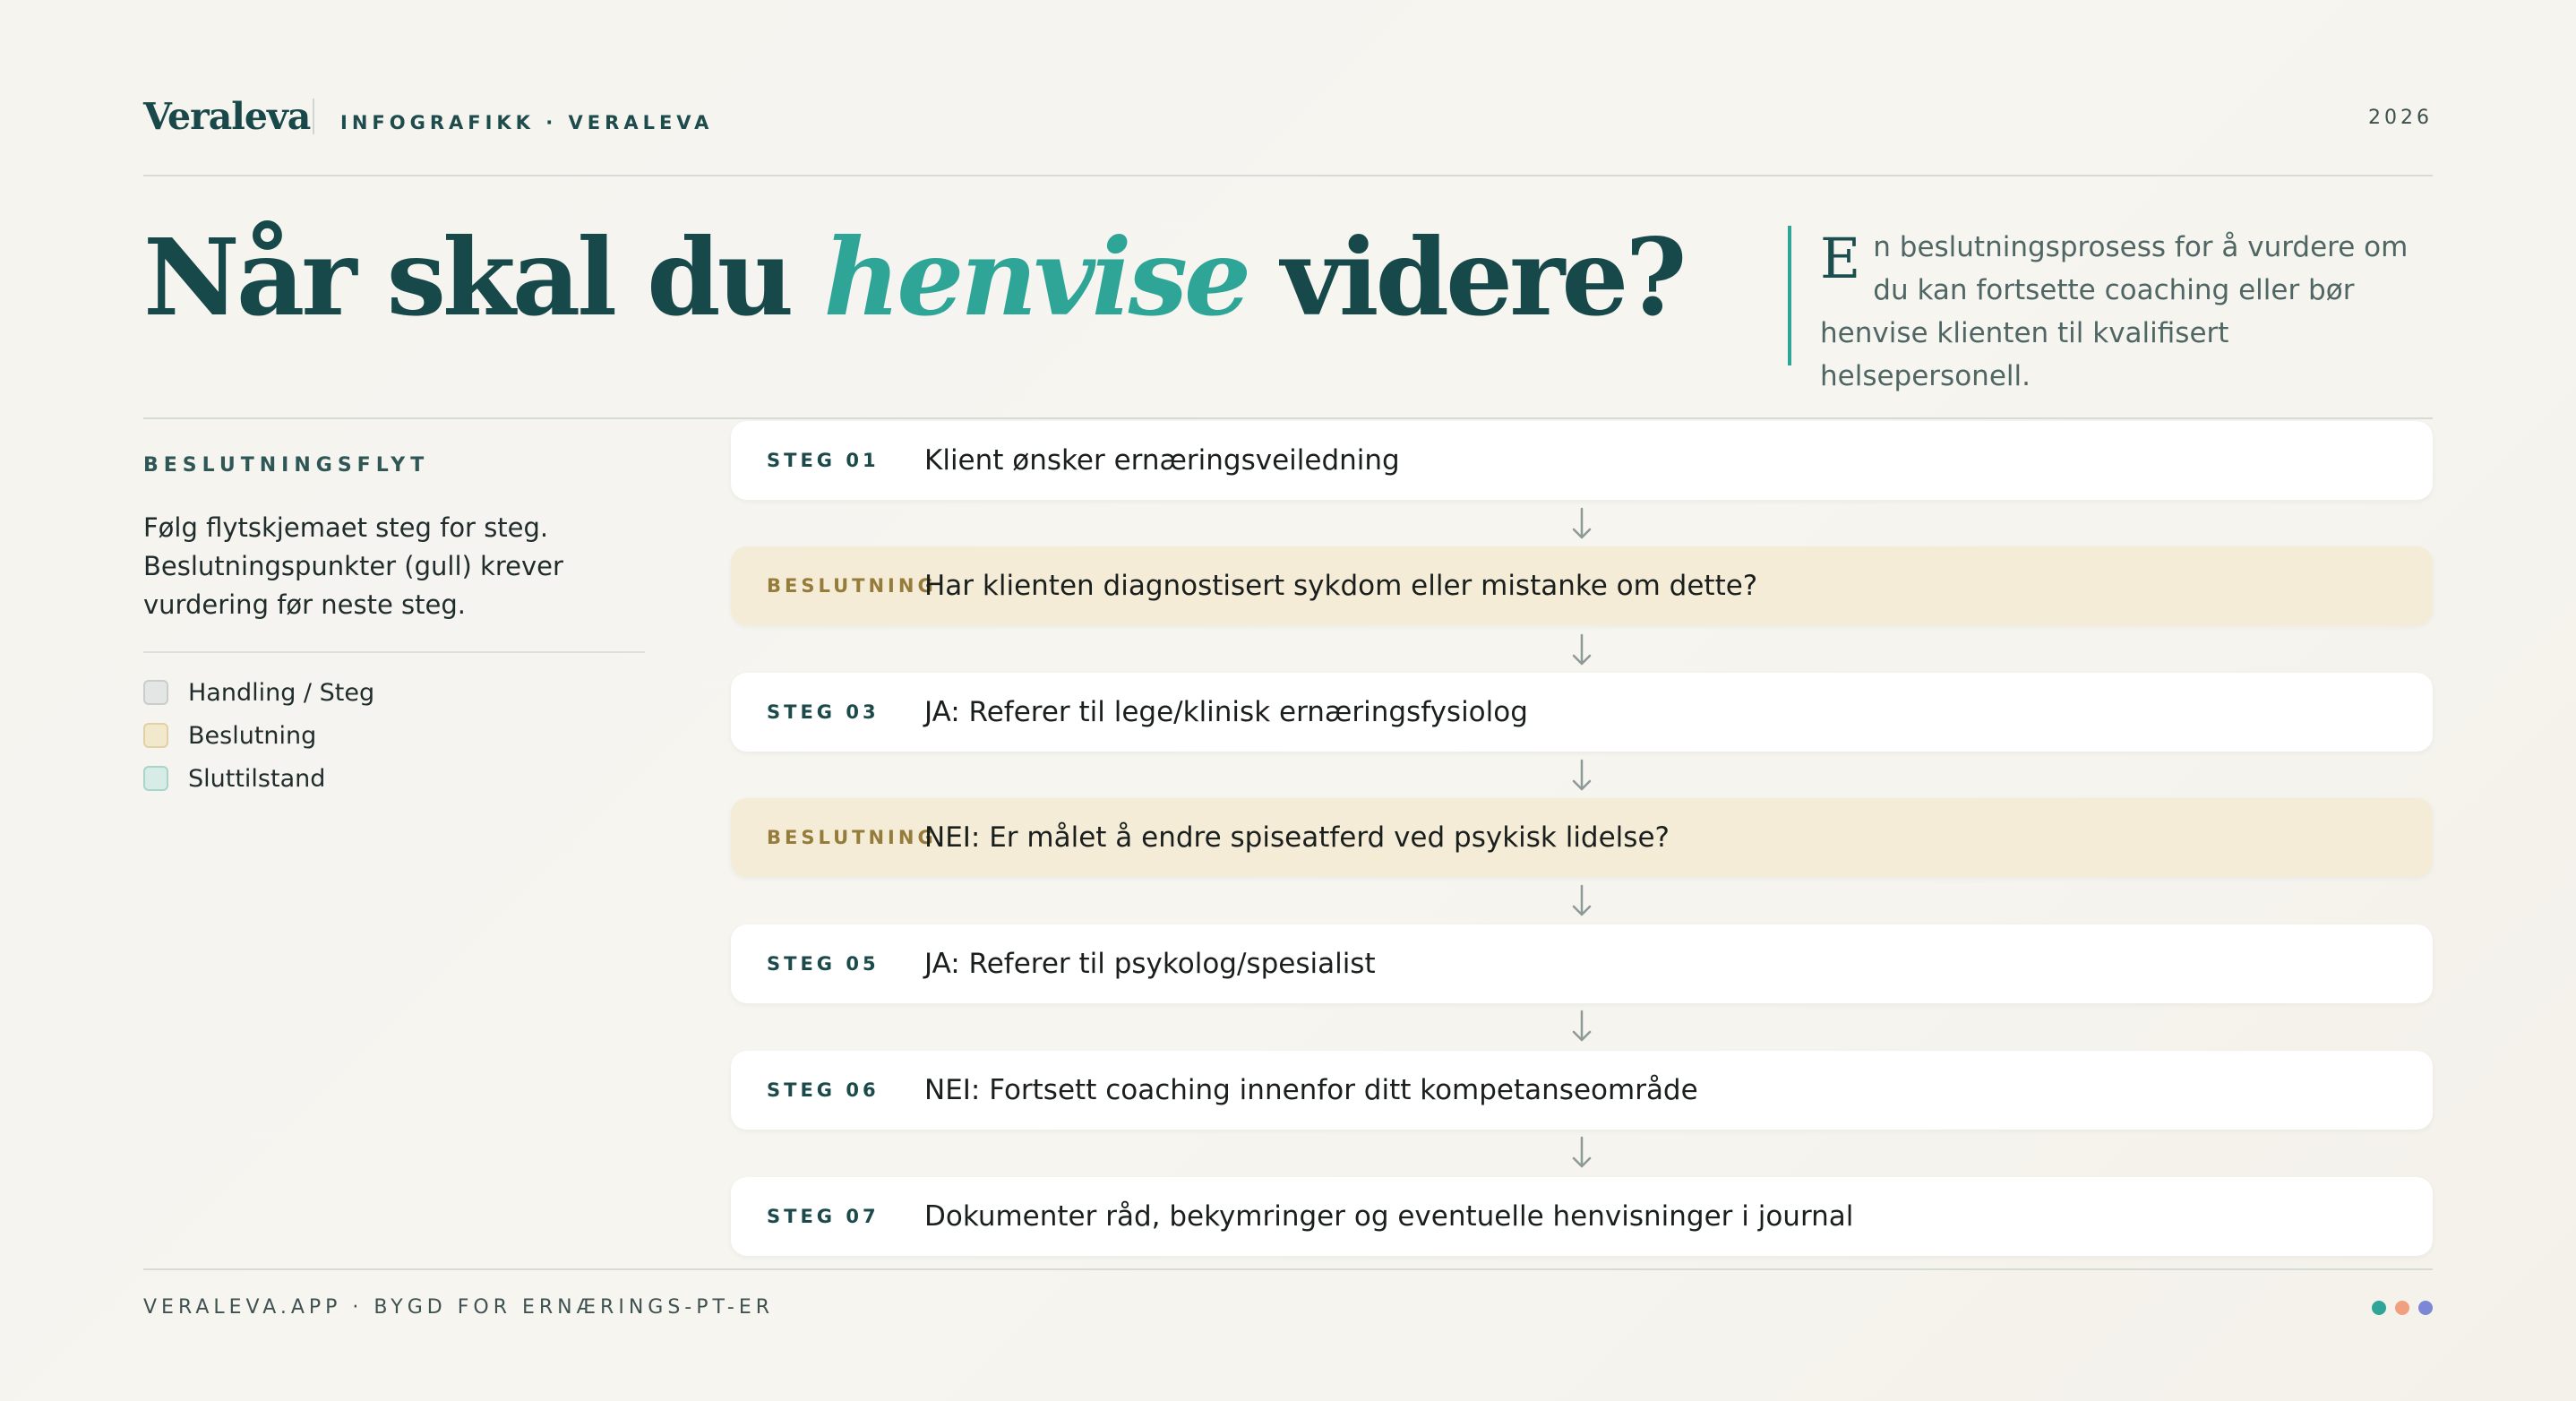 Image resolution: width=2576 pixels, height=1401 pixels. What do you see at coordinates (459, 1307) in the screenshot?
I see `footer-text: VERALEVA.APP · BYGD FOR ERNÆRINGS-PT-ER` at bounding box center [459, 1307].